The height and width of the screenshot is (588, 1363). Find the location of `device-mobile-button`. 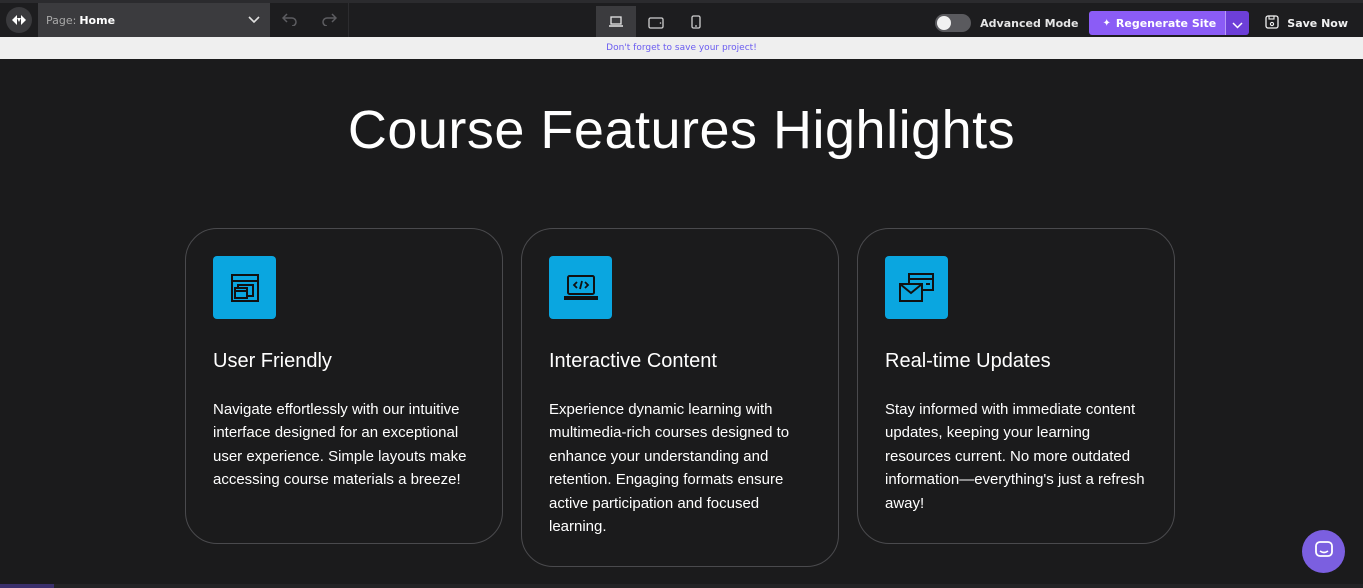

device-mobile-button is located at coordinates (696, 23).